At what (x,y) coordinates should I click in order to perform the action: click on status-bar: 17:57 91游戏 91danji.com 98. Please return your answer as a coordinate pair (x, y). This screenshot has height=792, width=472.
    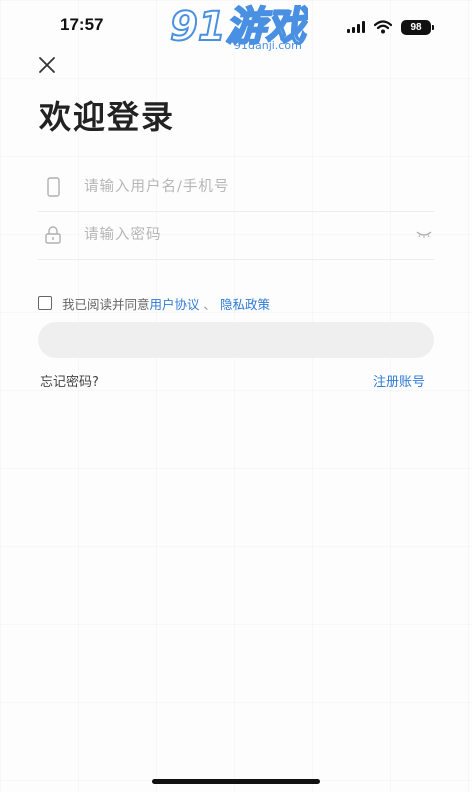
    Looking at the image, I should click on (236, 26).